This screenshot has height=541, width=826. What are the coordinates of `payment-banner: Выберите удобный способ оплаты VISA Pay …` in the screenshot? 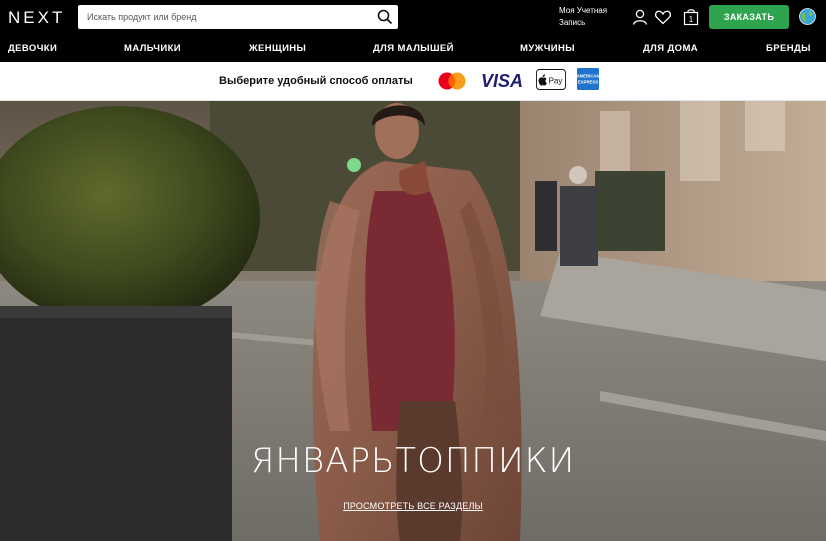 It's located at (413, 81).